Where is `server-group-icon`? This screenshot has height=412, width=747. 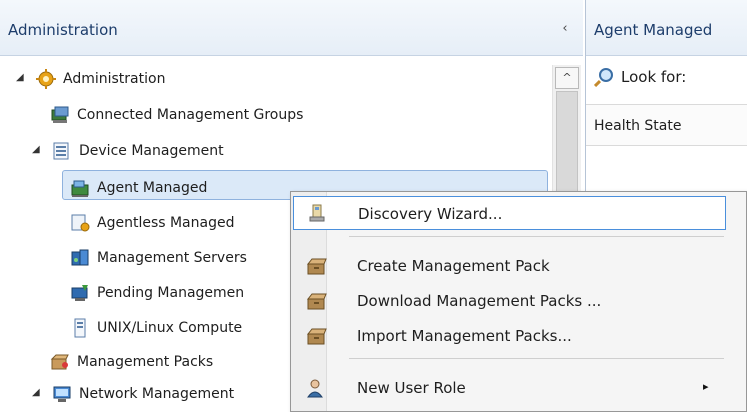
server-group-icon is located at coordinates (60, 115).